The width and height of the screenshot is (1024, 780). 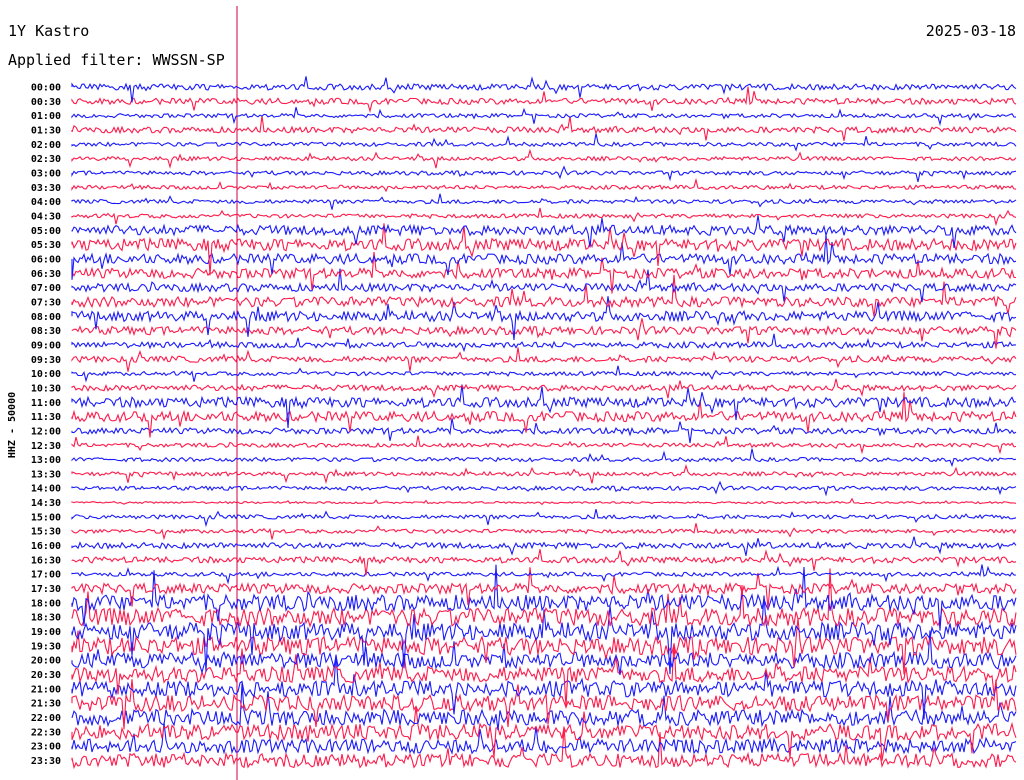 I want to click on tick-label: 14:30, so click(x=46, y=503).